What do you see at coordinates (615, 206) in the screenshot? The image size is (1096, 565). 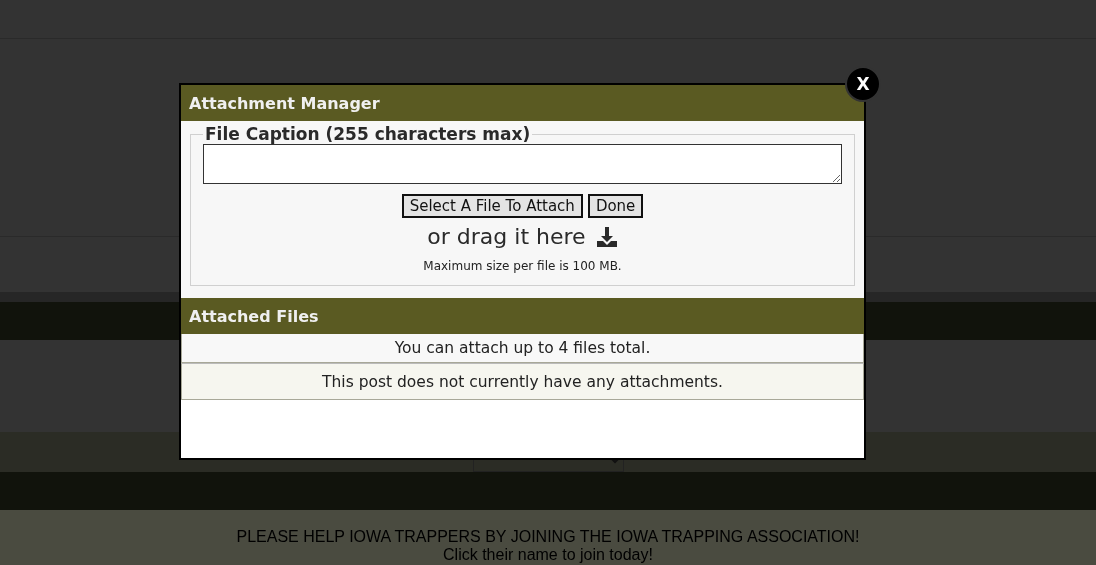 I see `done-button: Done` at bounding box center [615, 206].